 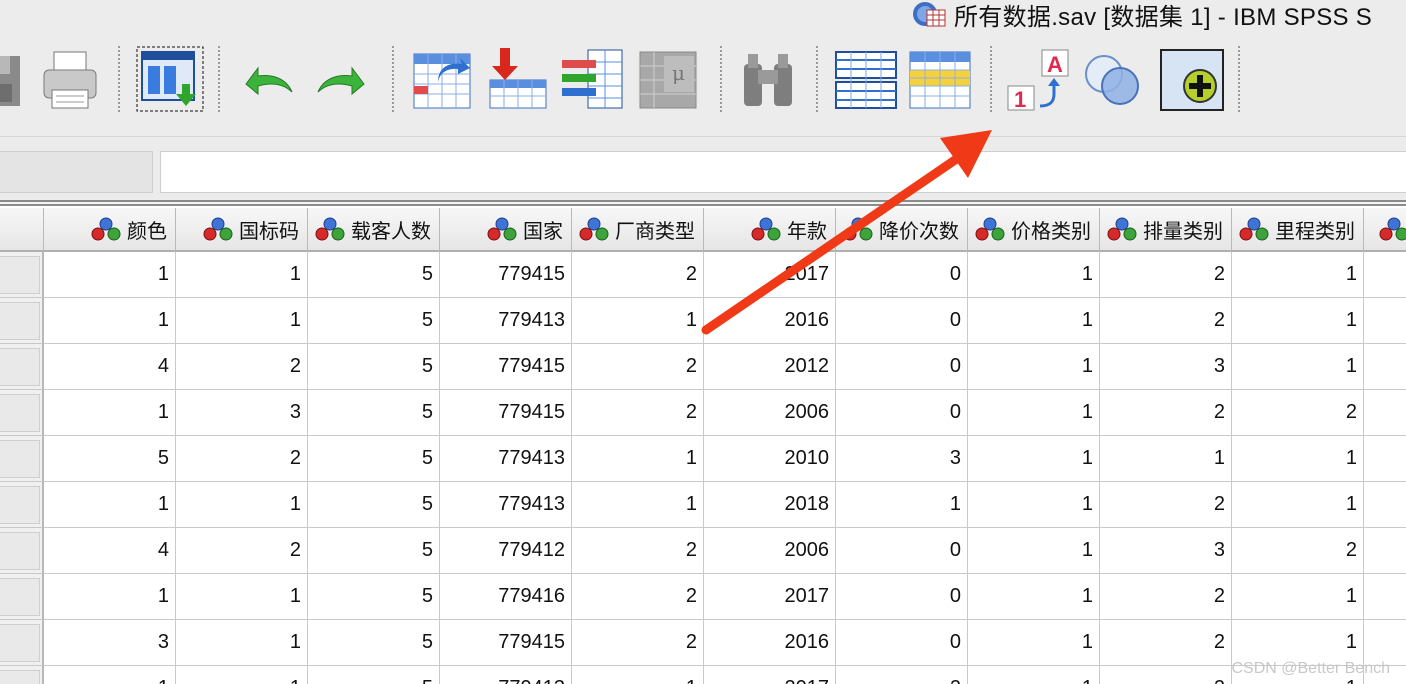 I want to click on column-header: 厂商类型, so click(x=638, y=230).